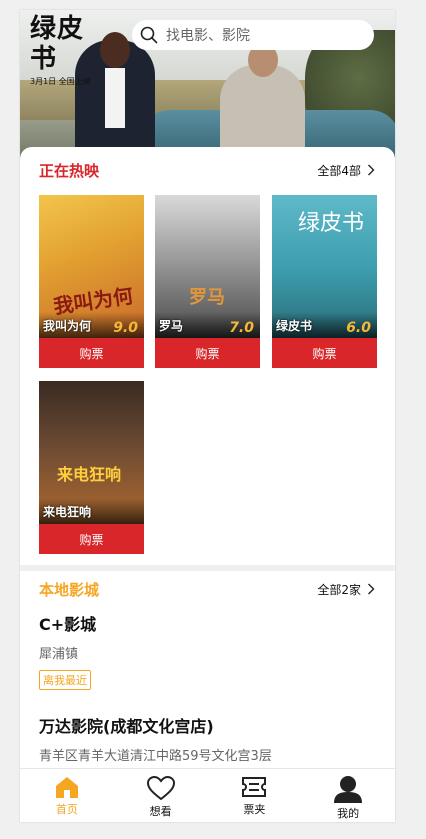  What do you see at coordinates (207, 589) in the screenshot?
I see `local-cinemas-header: 本地影城 全部2家` at bounding box center [207, 589].